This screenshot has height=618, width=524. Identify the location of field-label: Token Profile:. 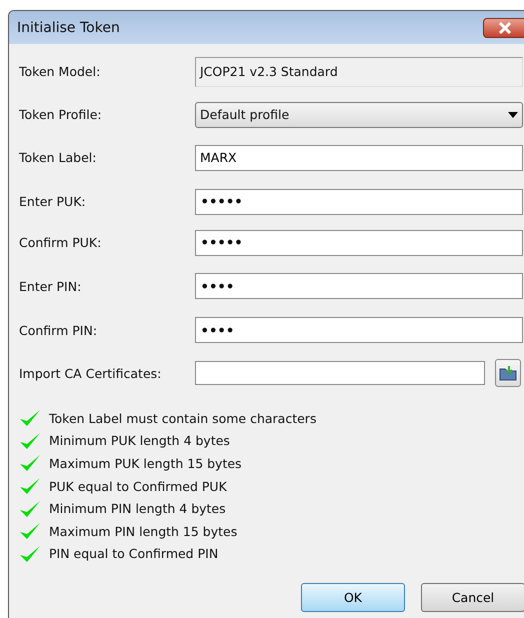
(61, 114).